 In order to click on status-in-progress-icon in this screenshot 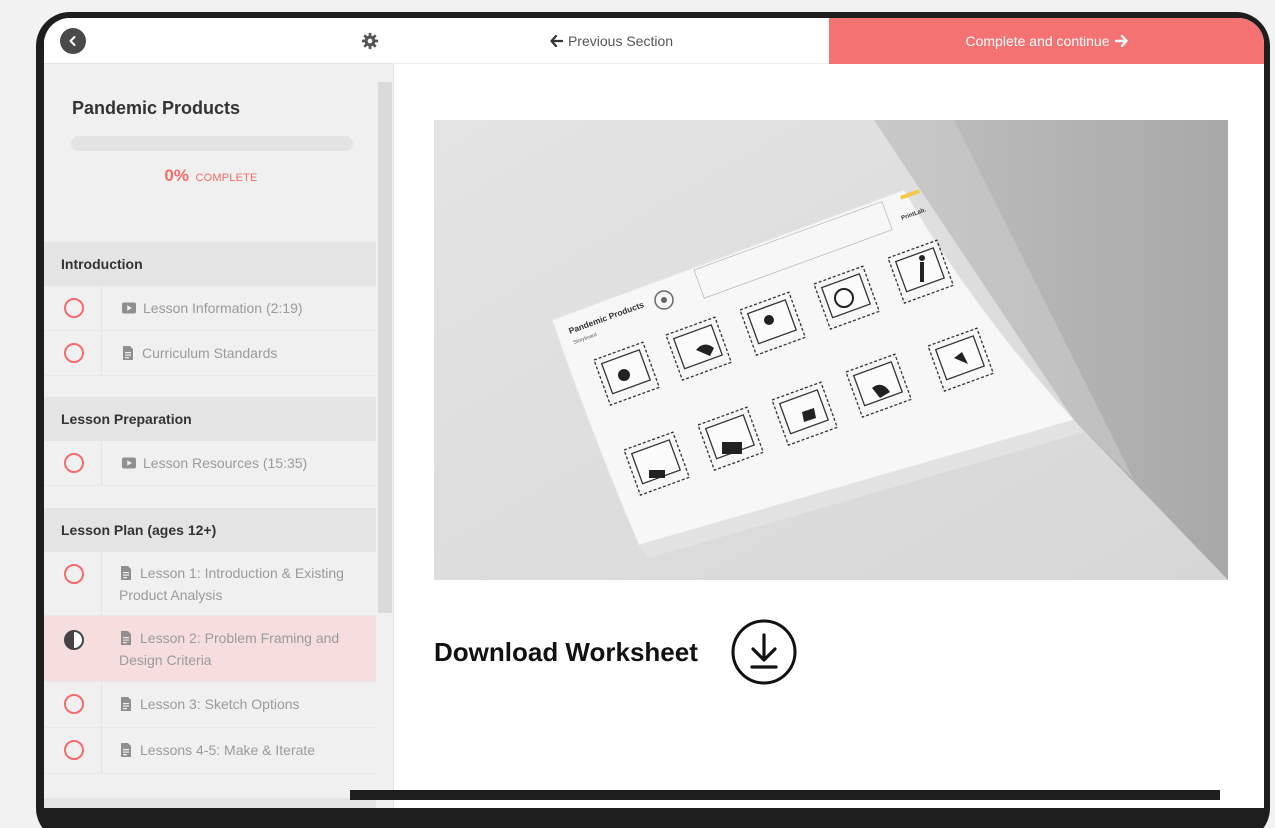, I will do `click(74, 640)`.